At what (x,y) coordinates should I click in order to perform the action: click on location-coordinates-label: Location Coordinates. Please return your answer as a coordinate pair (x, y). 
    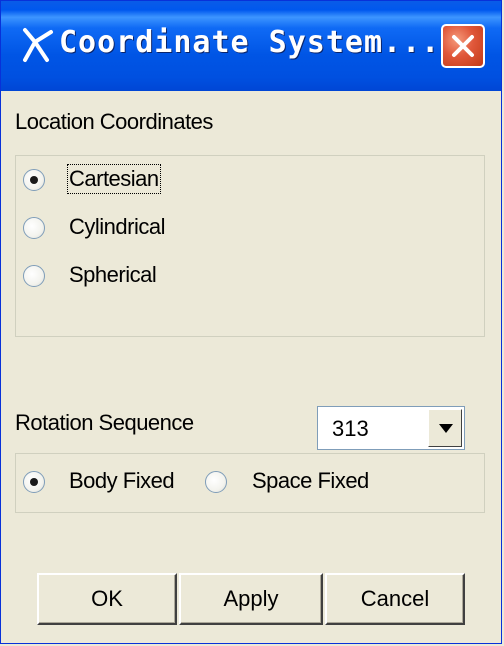
    Looking at the image, I should click on (114, 121).